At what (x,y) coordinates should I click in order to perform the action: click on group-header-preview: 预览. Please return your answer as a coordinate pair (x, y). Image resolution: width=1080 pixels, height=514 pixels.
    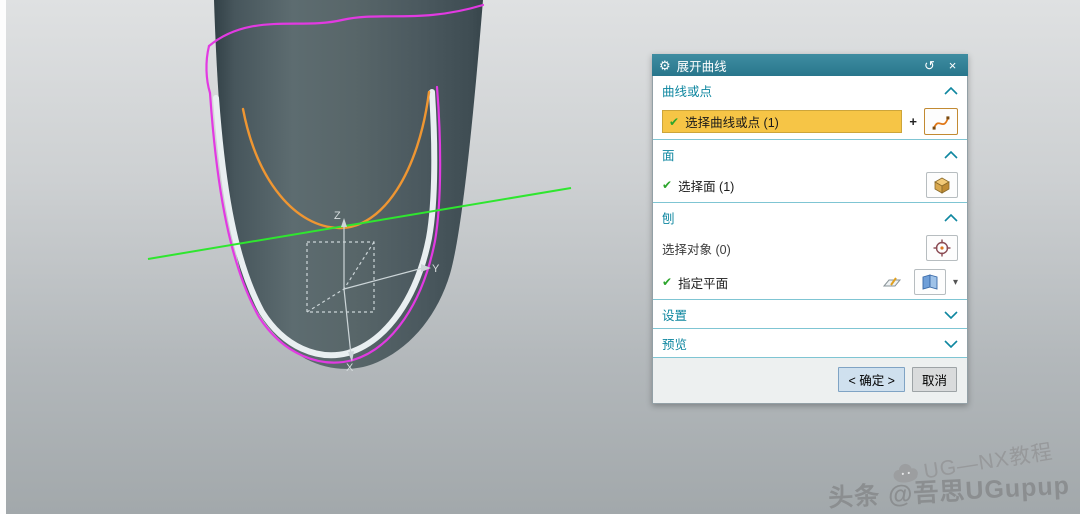
    Looking at the image, I should click on (810, 343).